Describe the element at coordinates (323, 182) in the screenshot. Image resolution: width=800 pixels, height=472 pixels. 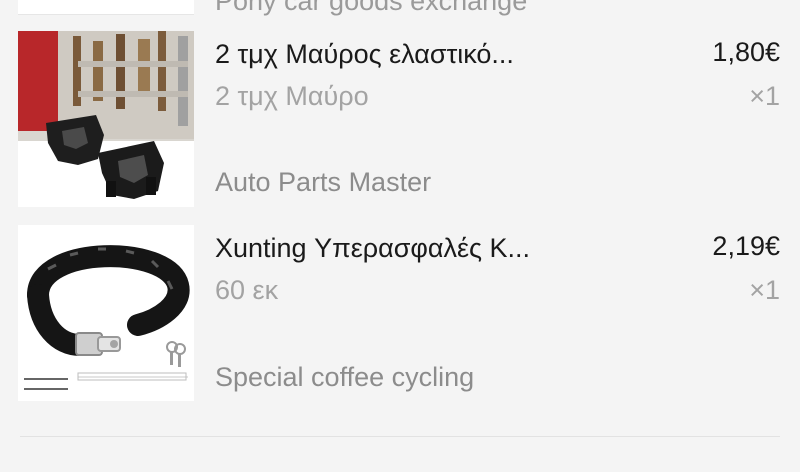
I see `seller-name-auto-parts-master: Auto Parts Master` at that location.